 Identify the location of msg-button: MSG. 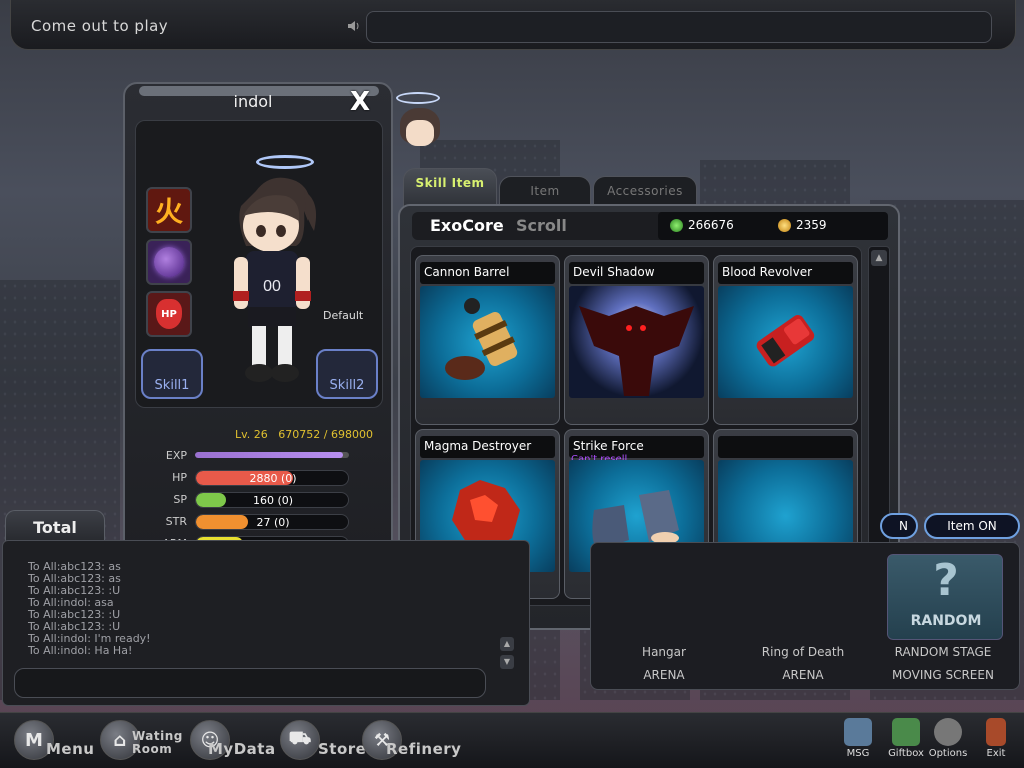
(858, 742).